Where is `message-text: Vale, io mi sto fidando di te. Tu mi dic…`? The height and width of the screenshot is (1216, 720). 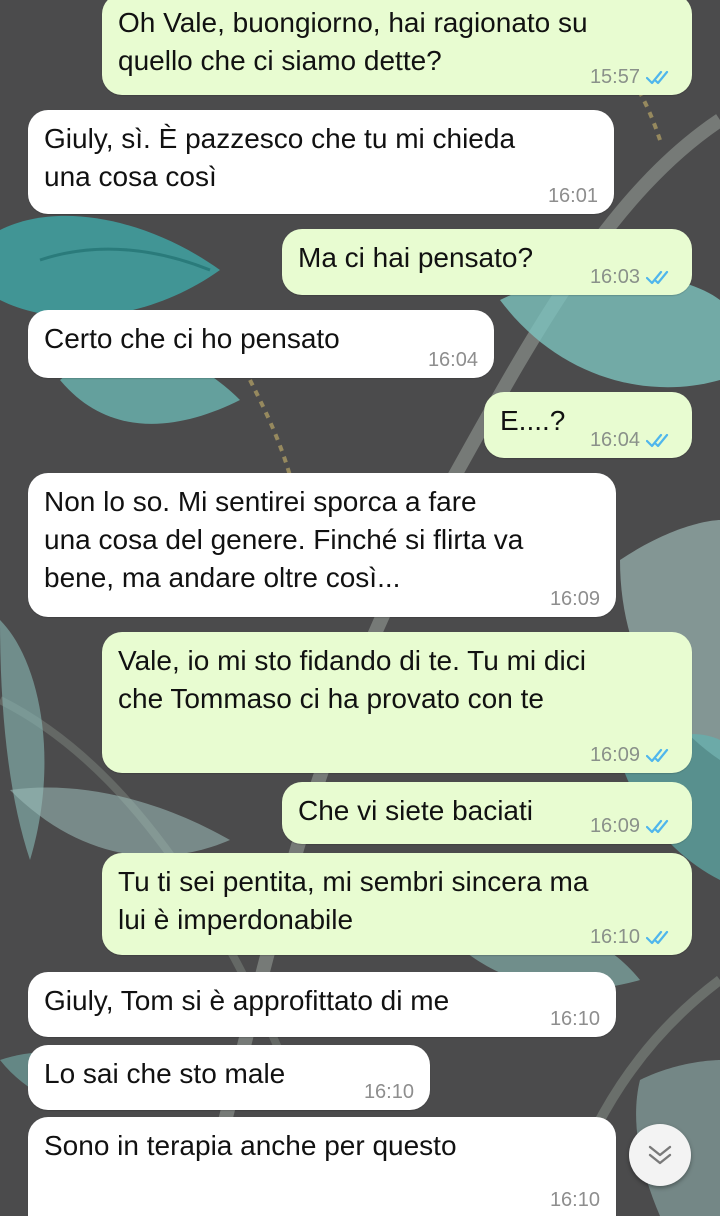
message-text: Vale, io mi sto fidando di te. Tu mi dic… is located at coordinates (352, 679).